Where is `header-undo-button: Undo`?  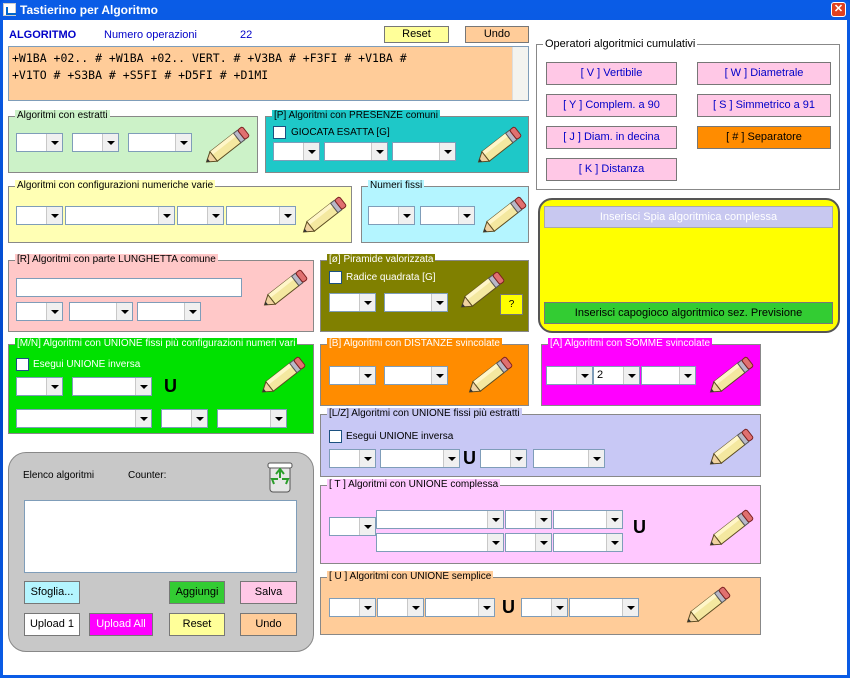
header-undo-button: Undo is located at coordinates (497, 34).